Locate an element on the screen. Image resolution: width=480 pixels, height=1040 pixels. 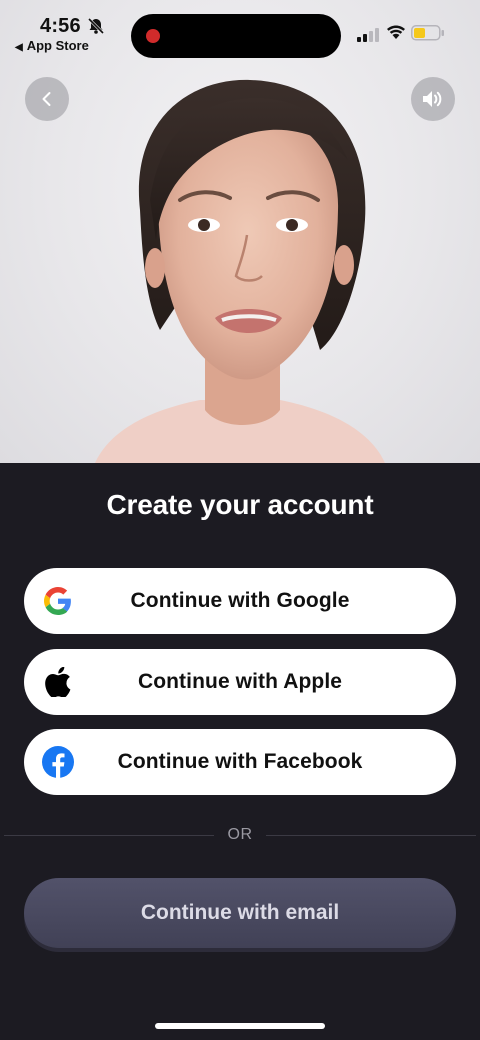
facebook-icon is located at coordinates (58, 762).